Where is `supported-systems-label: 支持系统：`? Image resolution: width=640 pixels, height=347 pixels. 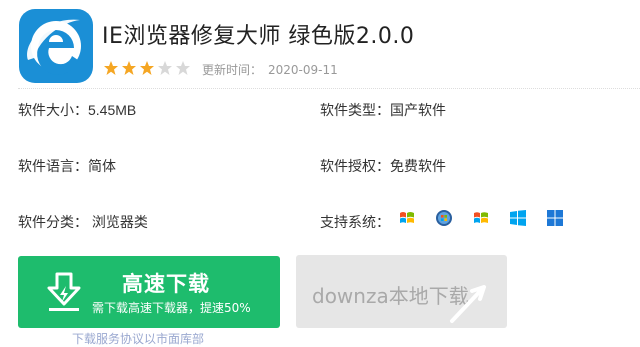 supported-systems-label: 支持系统： is located at coordinates (355, 222).